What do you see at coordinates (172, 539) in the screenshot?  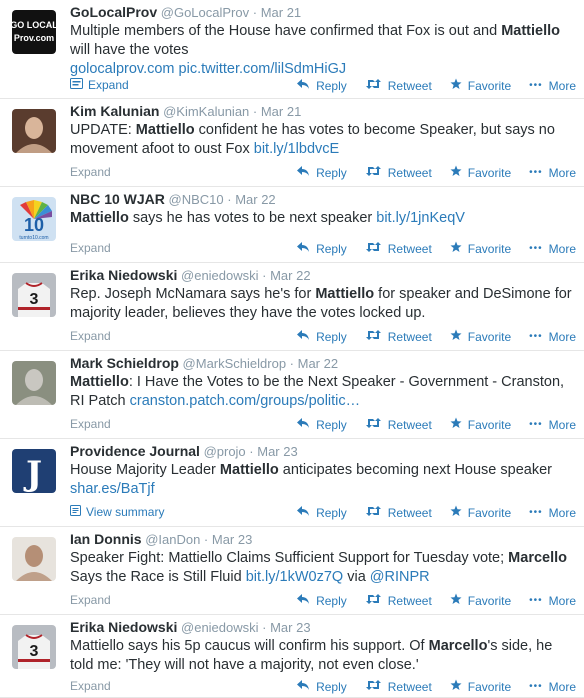 I see `author-handle: @IanDon` at bounding box center [172, 539].